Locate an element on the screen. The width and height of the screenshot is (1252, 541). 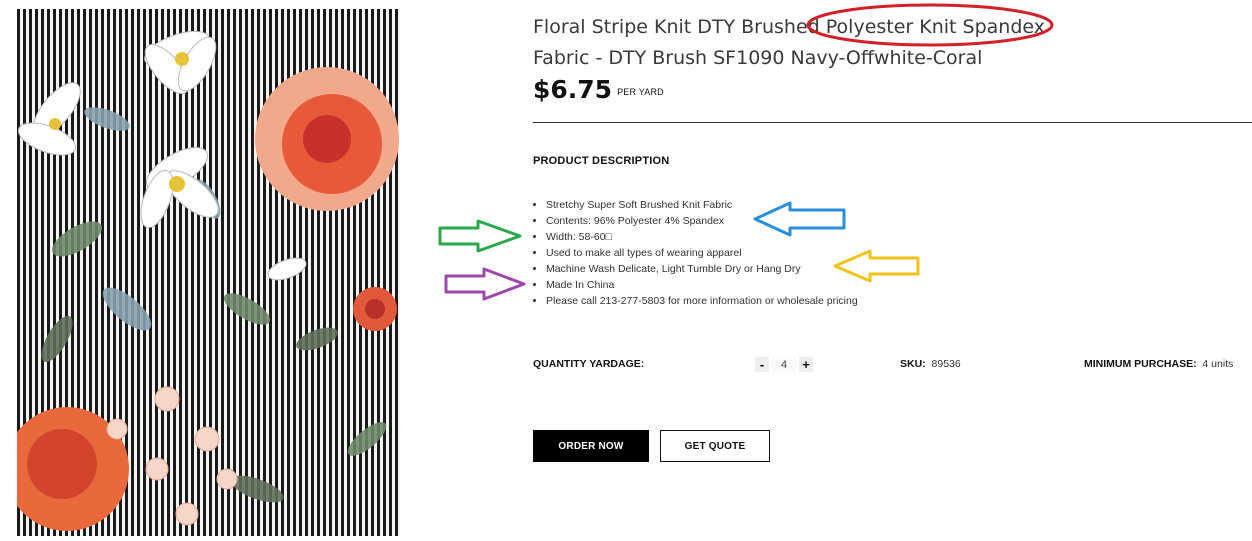
price-row: $6.75 PER YARD is located at coordinates (598, 90).